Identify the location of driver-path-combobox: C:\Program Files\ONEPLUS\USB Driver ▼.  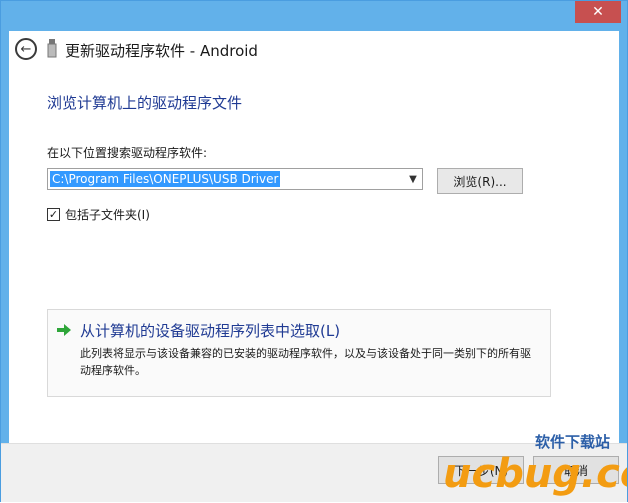
(235, 179).